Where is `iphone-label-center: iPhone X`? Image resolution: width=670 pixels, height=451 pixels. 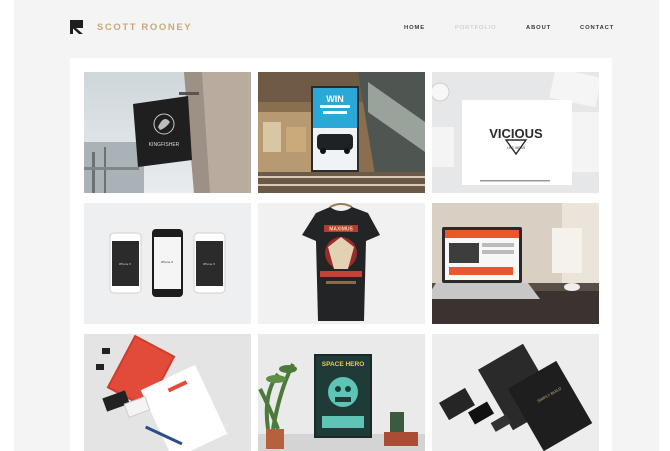
iphone-label-center: iPhone X is located at coordinates (167, 262).